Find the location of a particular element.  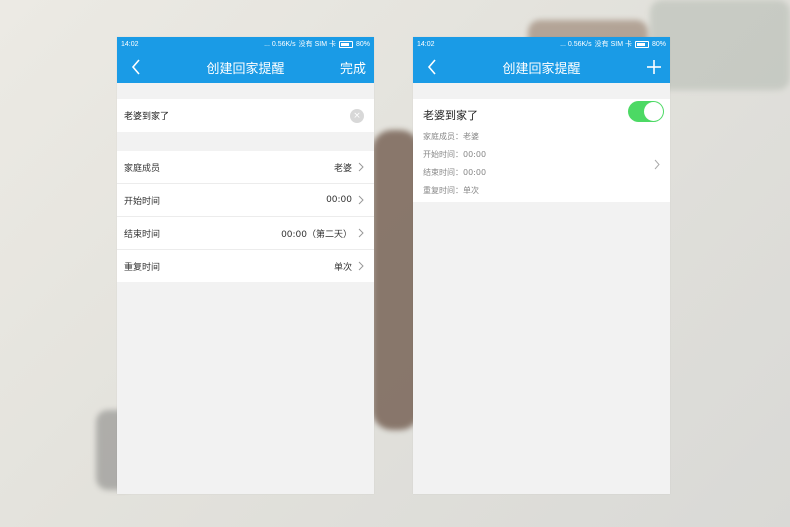

setting-label: 家庭成员 is located at coordinates (142, 168).